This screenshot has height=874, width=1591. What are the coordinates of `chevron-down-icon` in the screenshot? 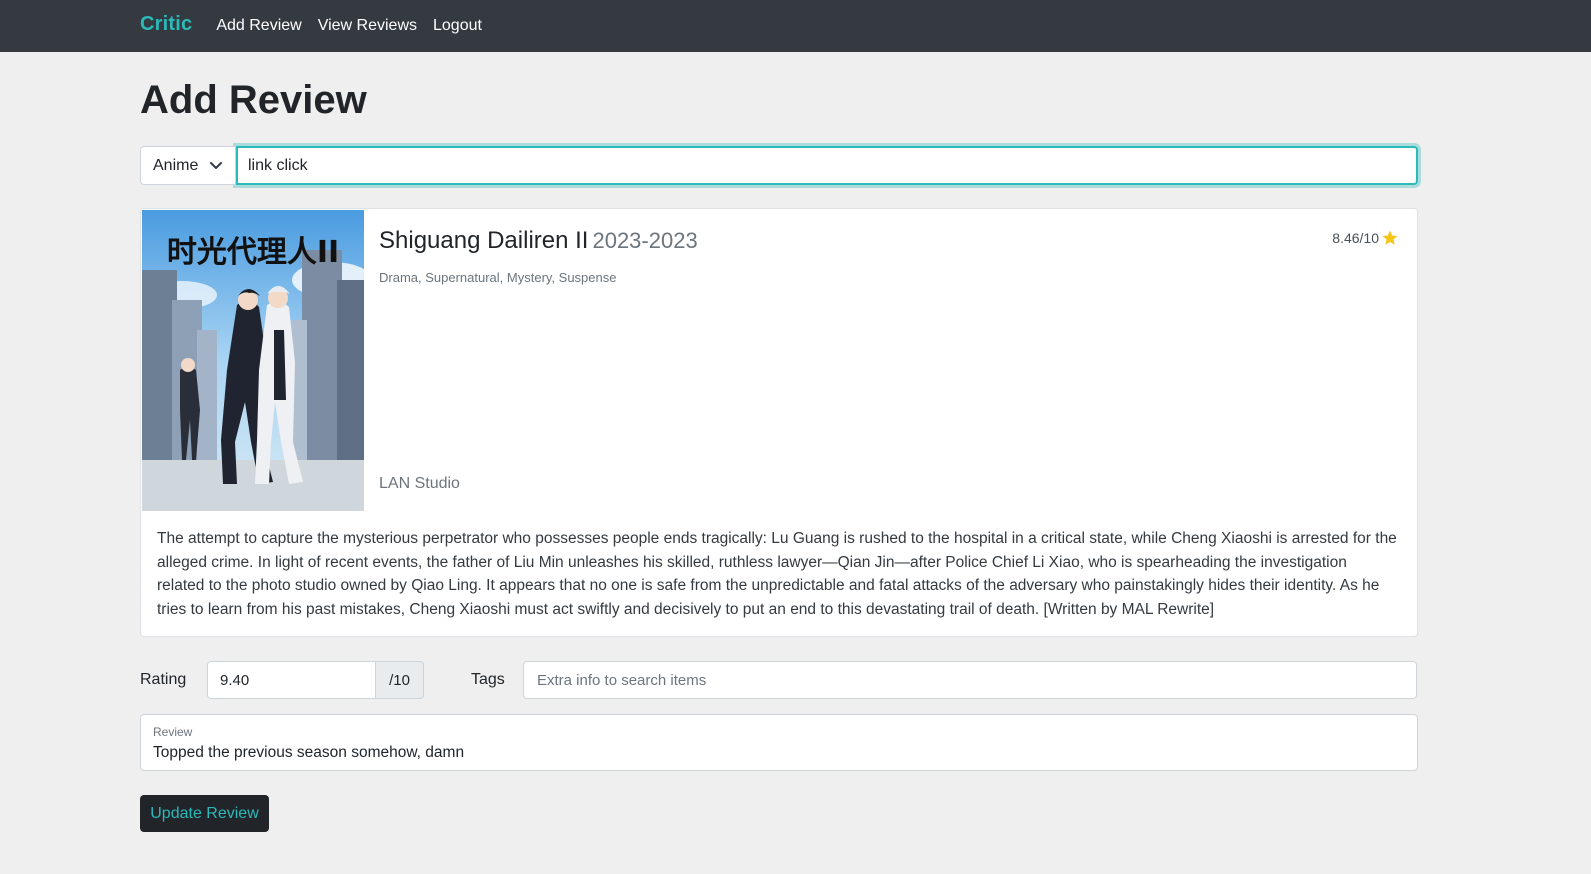 It's located at (216, 165).